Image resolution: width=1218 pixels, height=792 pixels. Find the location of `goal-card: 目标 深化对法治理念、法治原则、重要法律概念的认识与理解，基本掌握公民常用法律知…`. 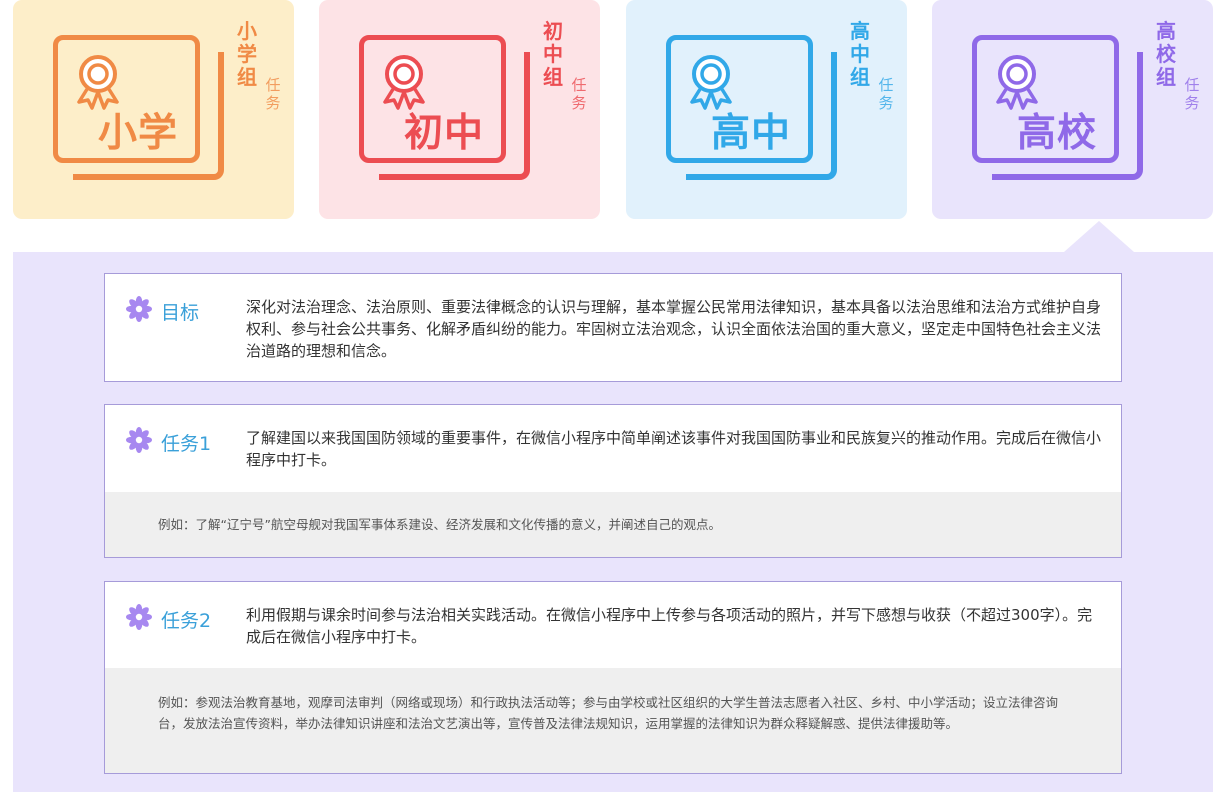

goal-card: 目标 深化对法治理念、法治原则、重要法律概念的认识与理解，基本掌握公民常用法律知… is located at coordinates (613, 327).